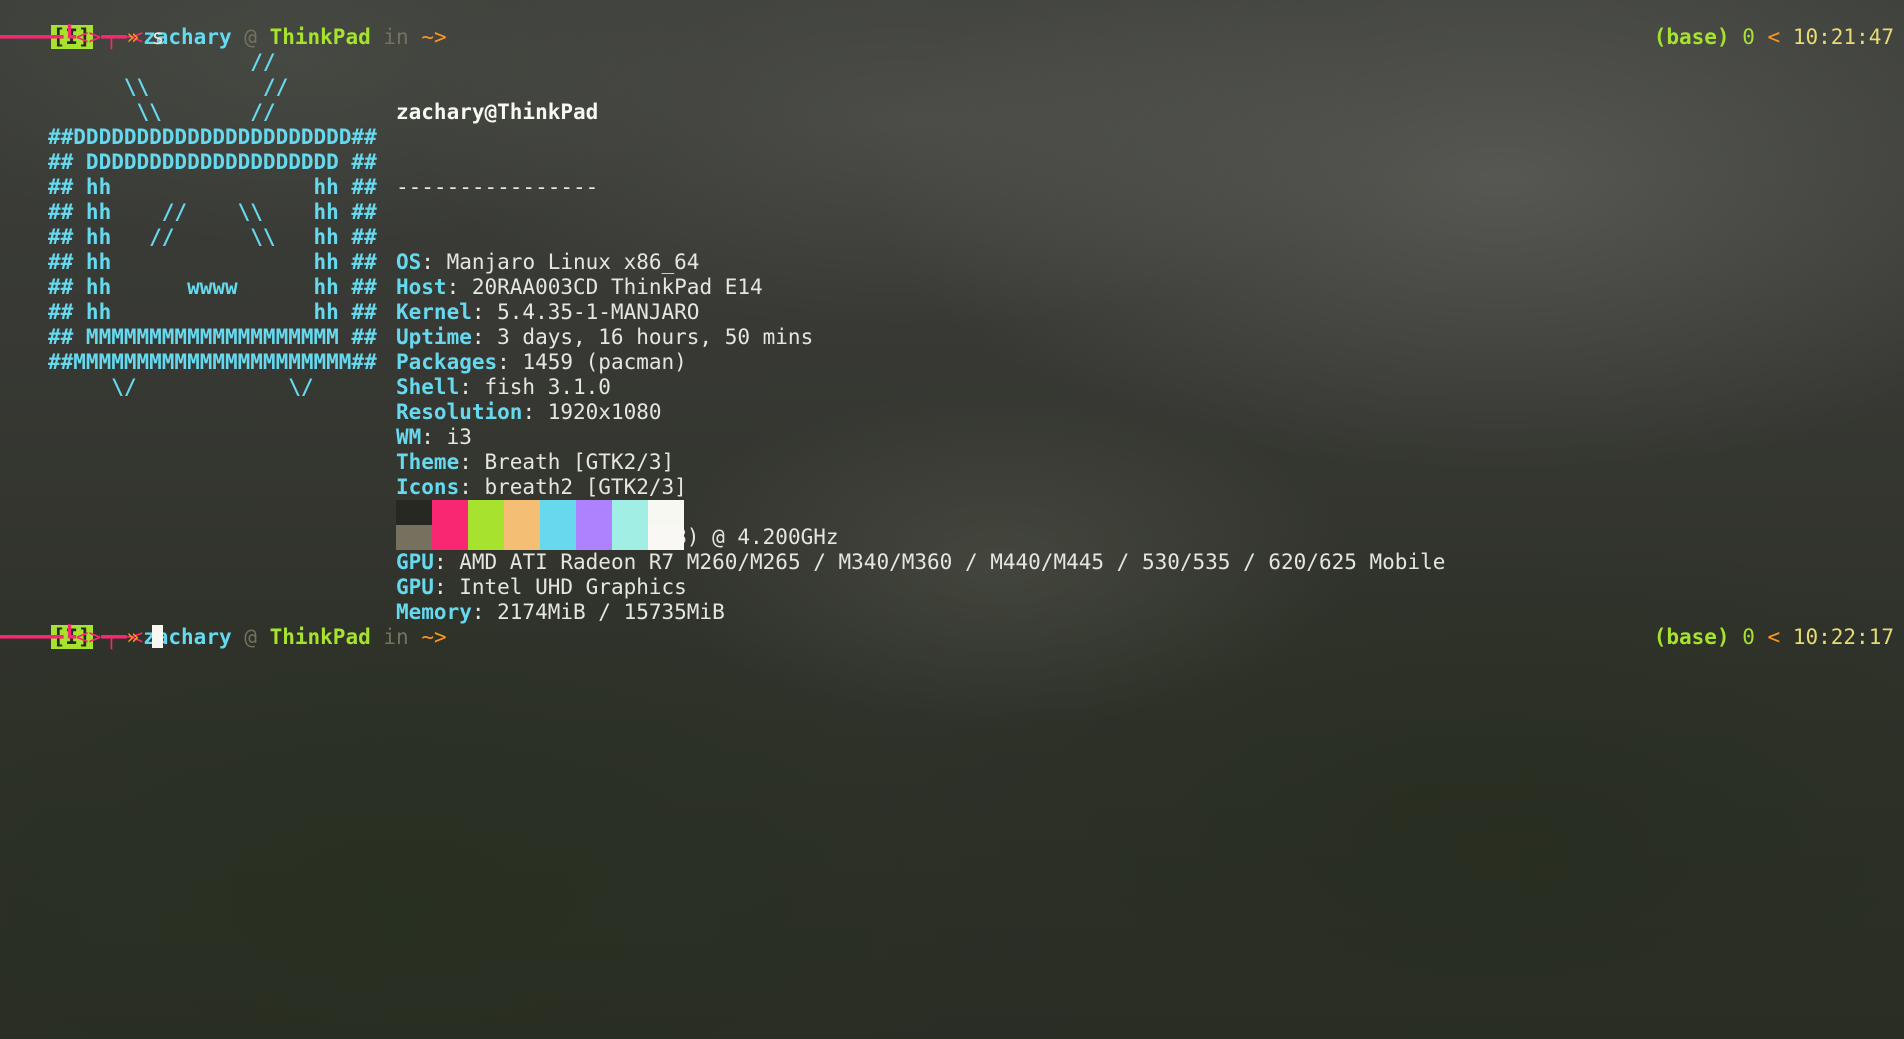 The height and width of the screenshot is (1039, 1904). What do you see at coordinates (158, 37) in the screenshot?
I see `command-text: s` at bounding box center [158, 37].